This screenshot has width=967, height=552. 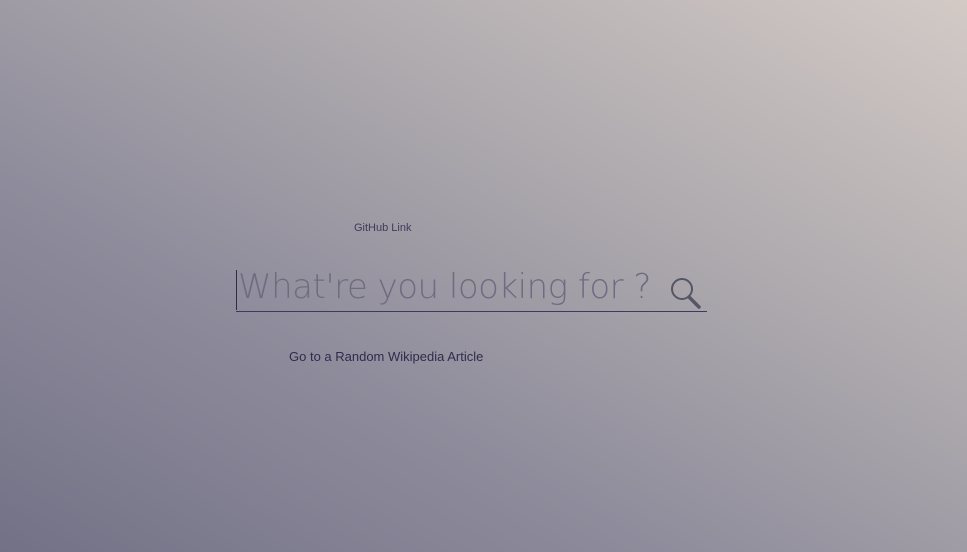 I want to click on search-button, so click(x=685, y=293).